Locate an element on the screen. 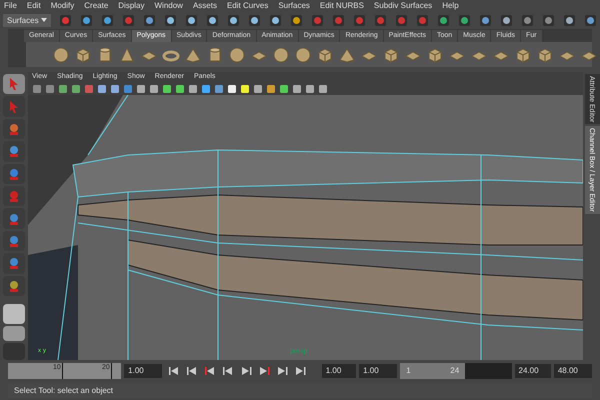  playback-start-field: 1.00 is located at coordinates (378, 371).